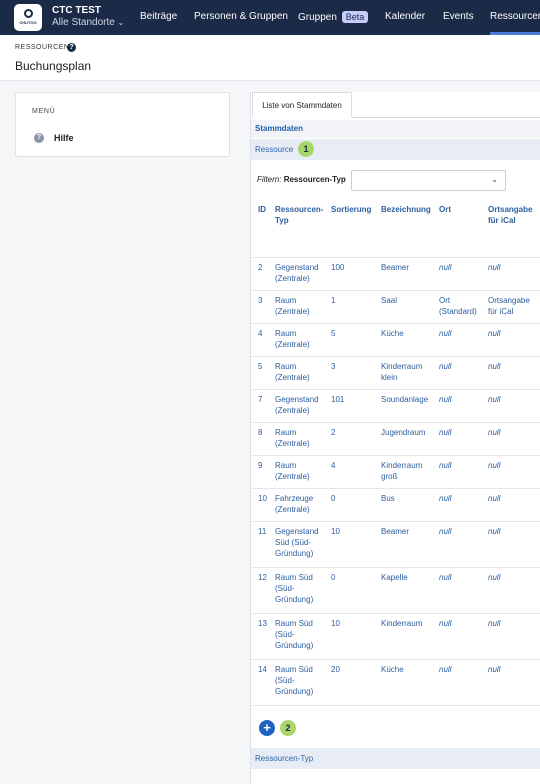  Describe the element at coordinates (260, 465) in the screenshot. I see `cell-id: 9` at that location.